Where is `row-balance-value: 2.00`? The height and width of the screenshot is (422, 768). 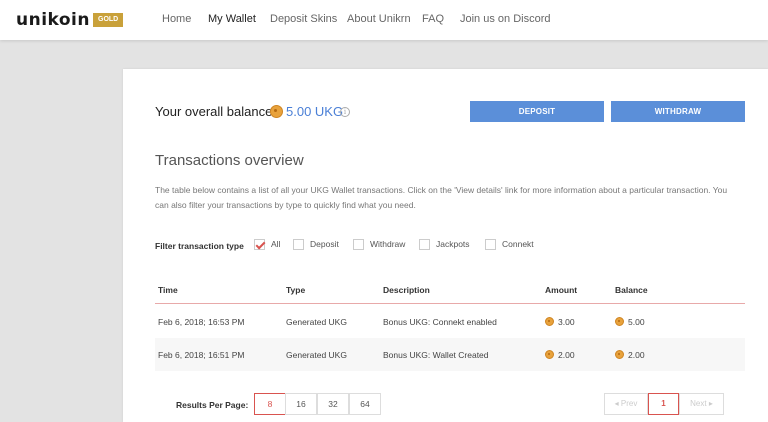 row-balance-value: 2.00 is located at coordinates (636, 355).